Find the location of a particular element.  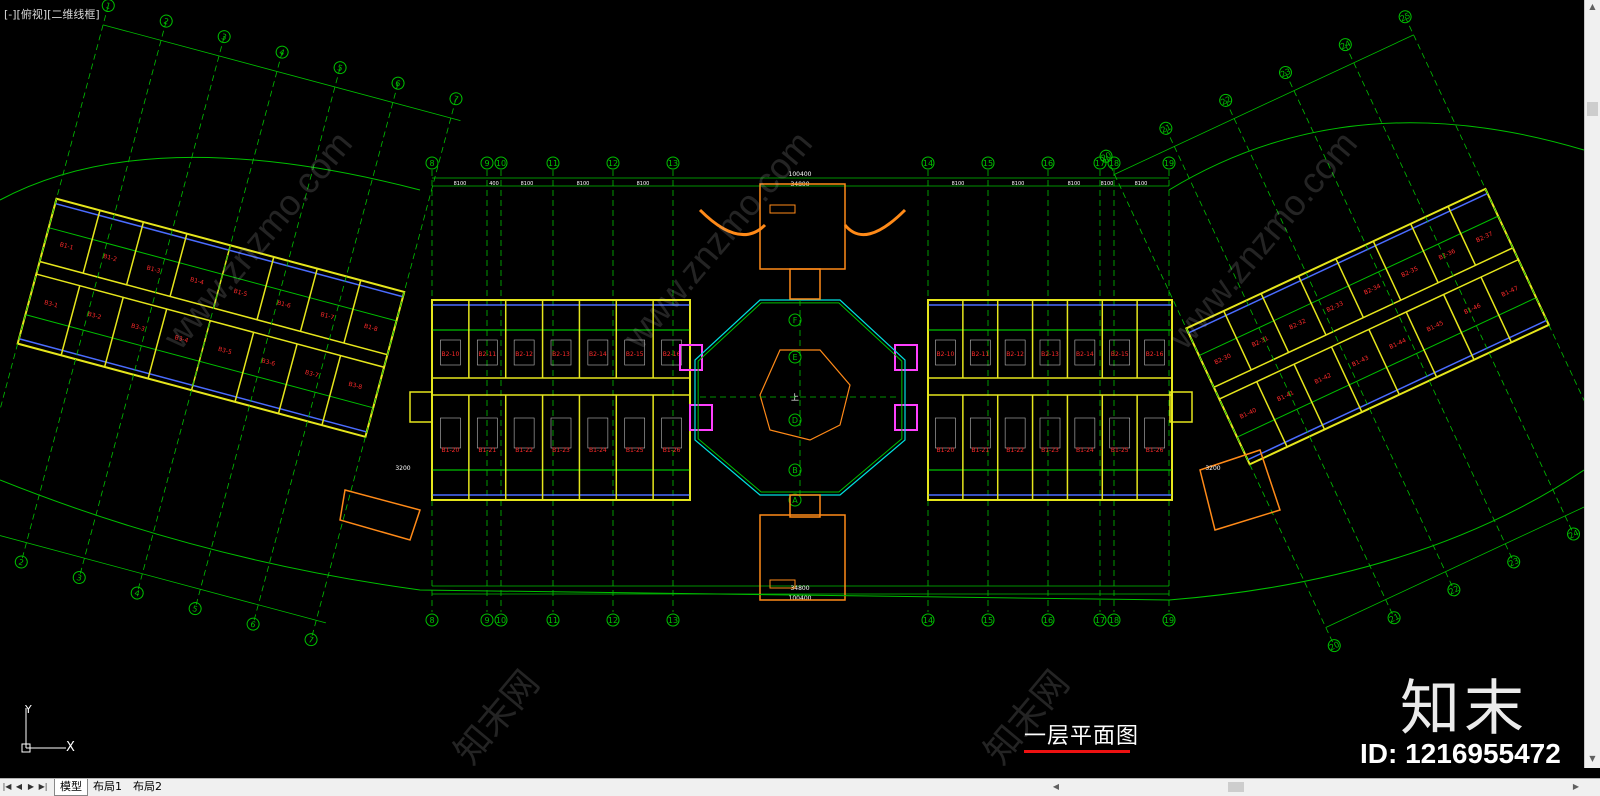

left-wing-room-label: B1-21 is located at coordinates (487, 450).